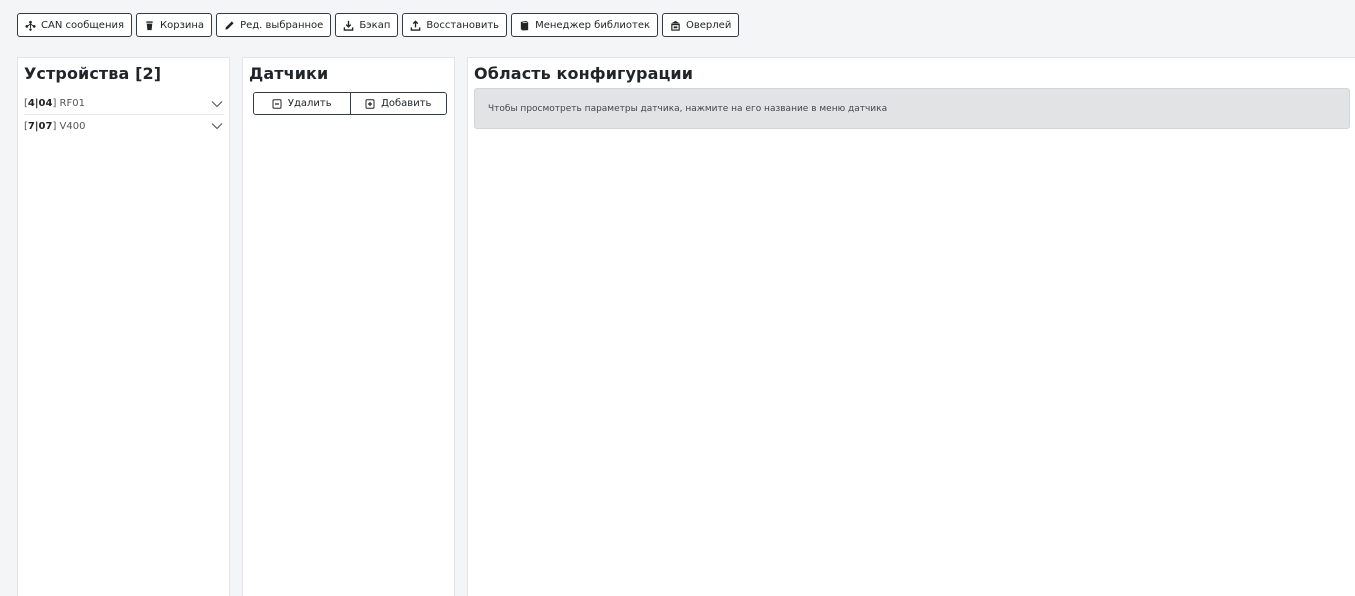 This screenshot has height=596, width=1355. I want to click on overlay-button: Оверлей, so click(701, 25).